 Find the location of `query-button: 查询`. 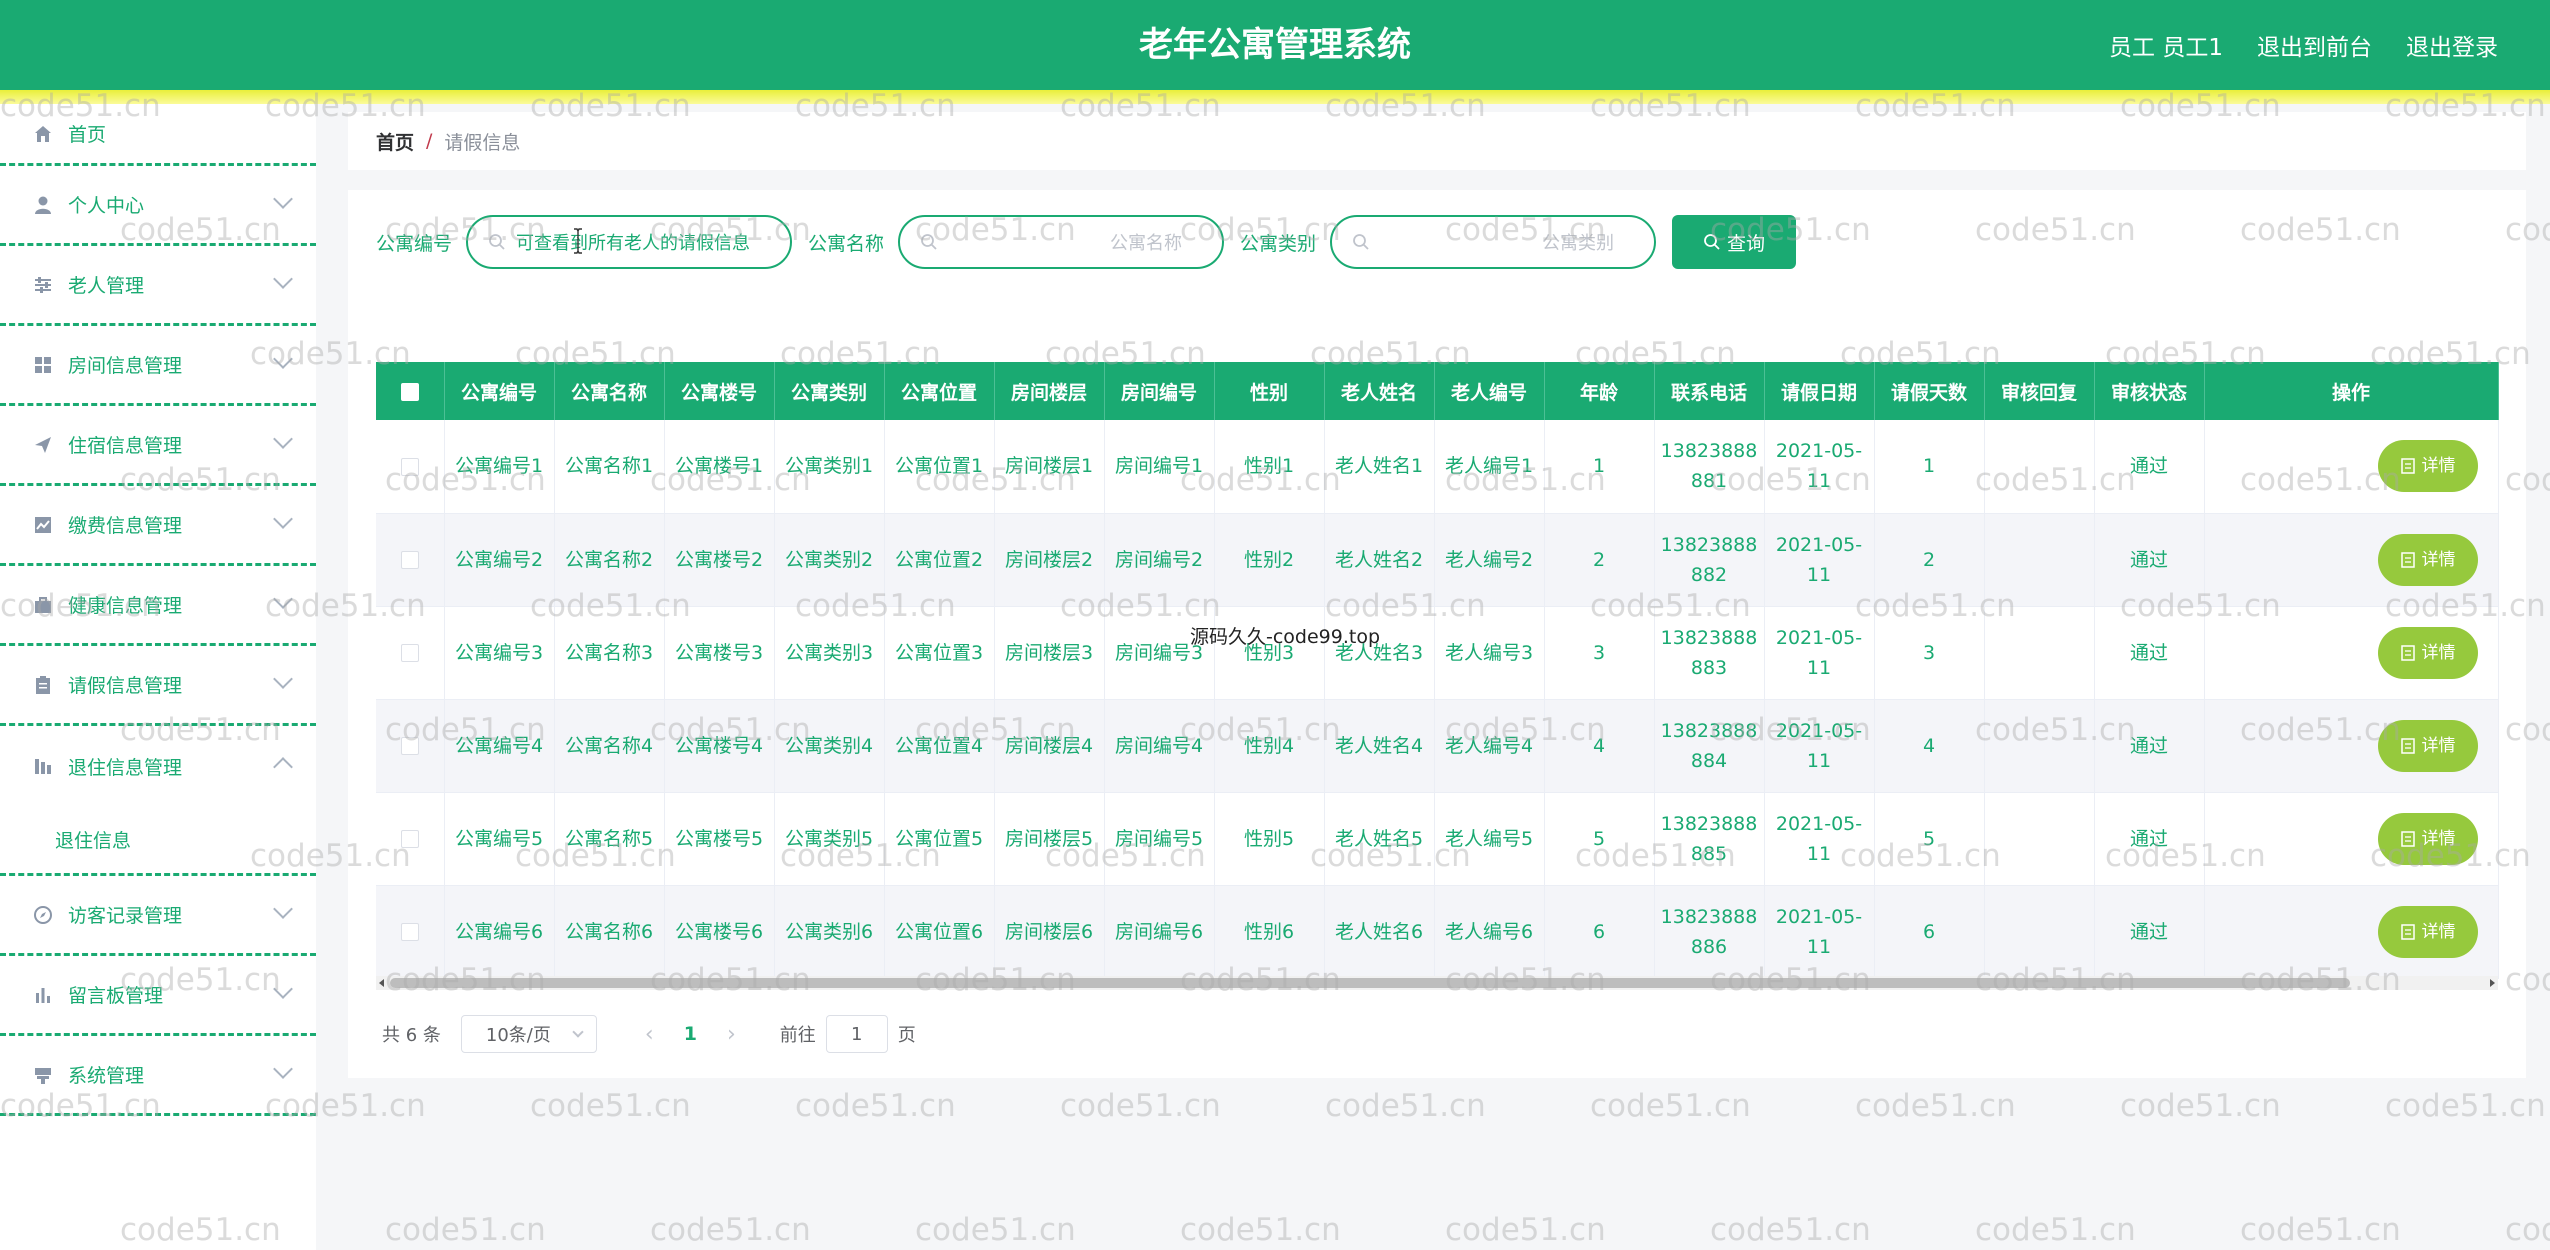

query-button: 查询 is located at coordinates (1734, 242).